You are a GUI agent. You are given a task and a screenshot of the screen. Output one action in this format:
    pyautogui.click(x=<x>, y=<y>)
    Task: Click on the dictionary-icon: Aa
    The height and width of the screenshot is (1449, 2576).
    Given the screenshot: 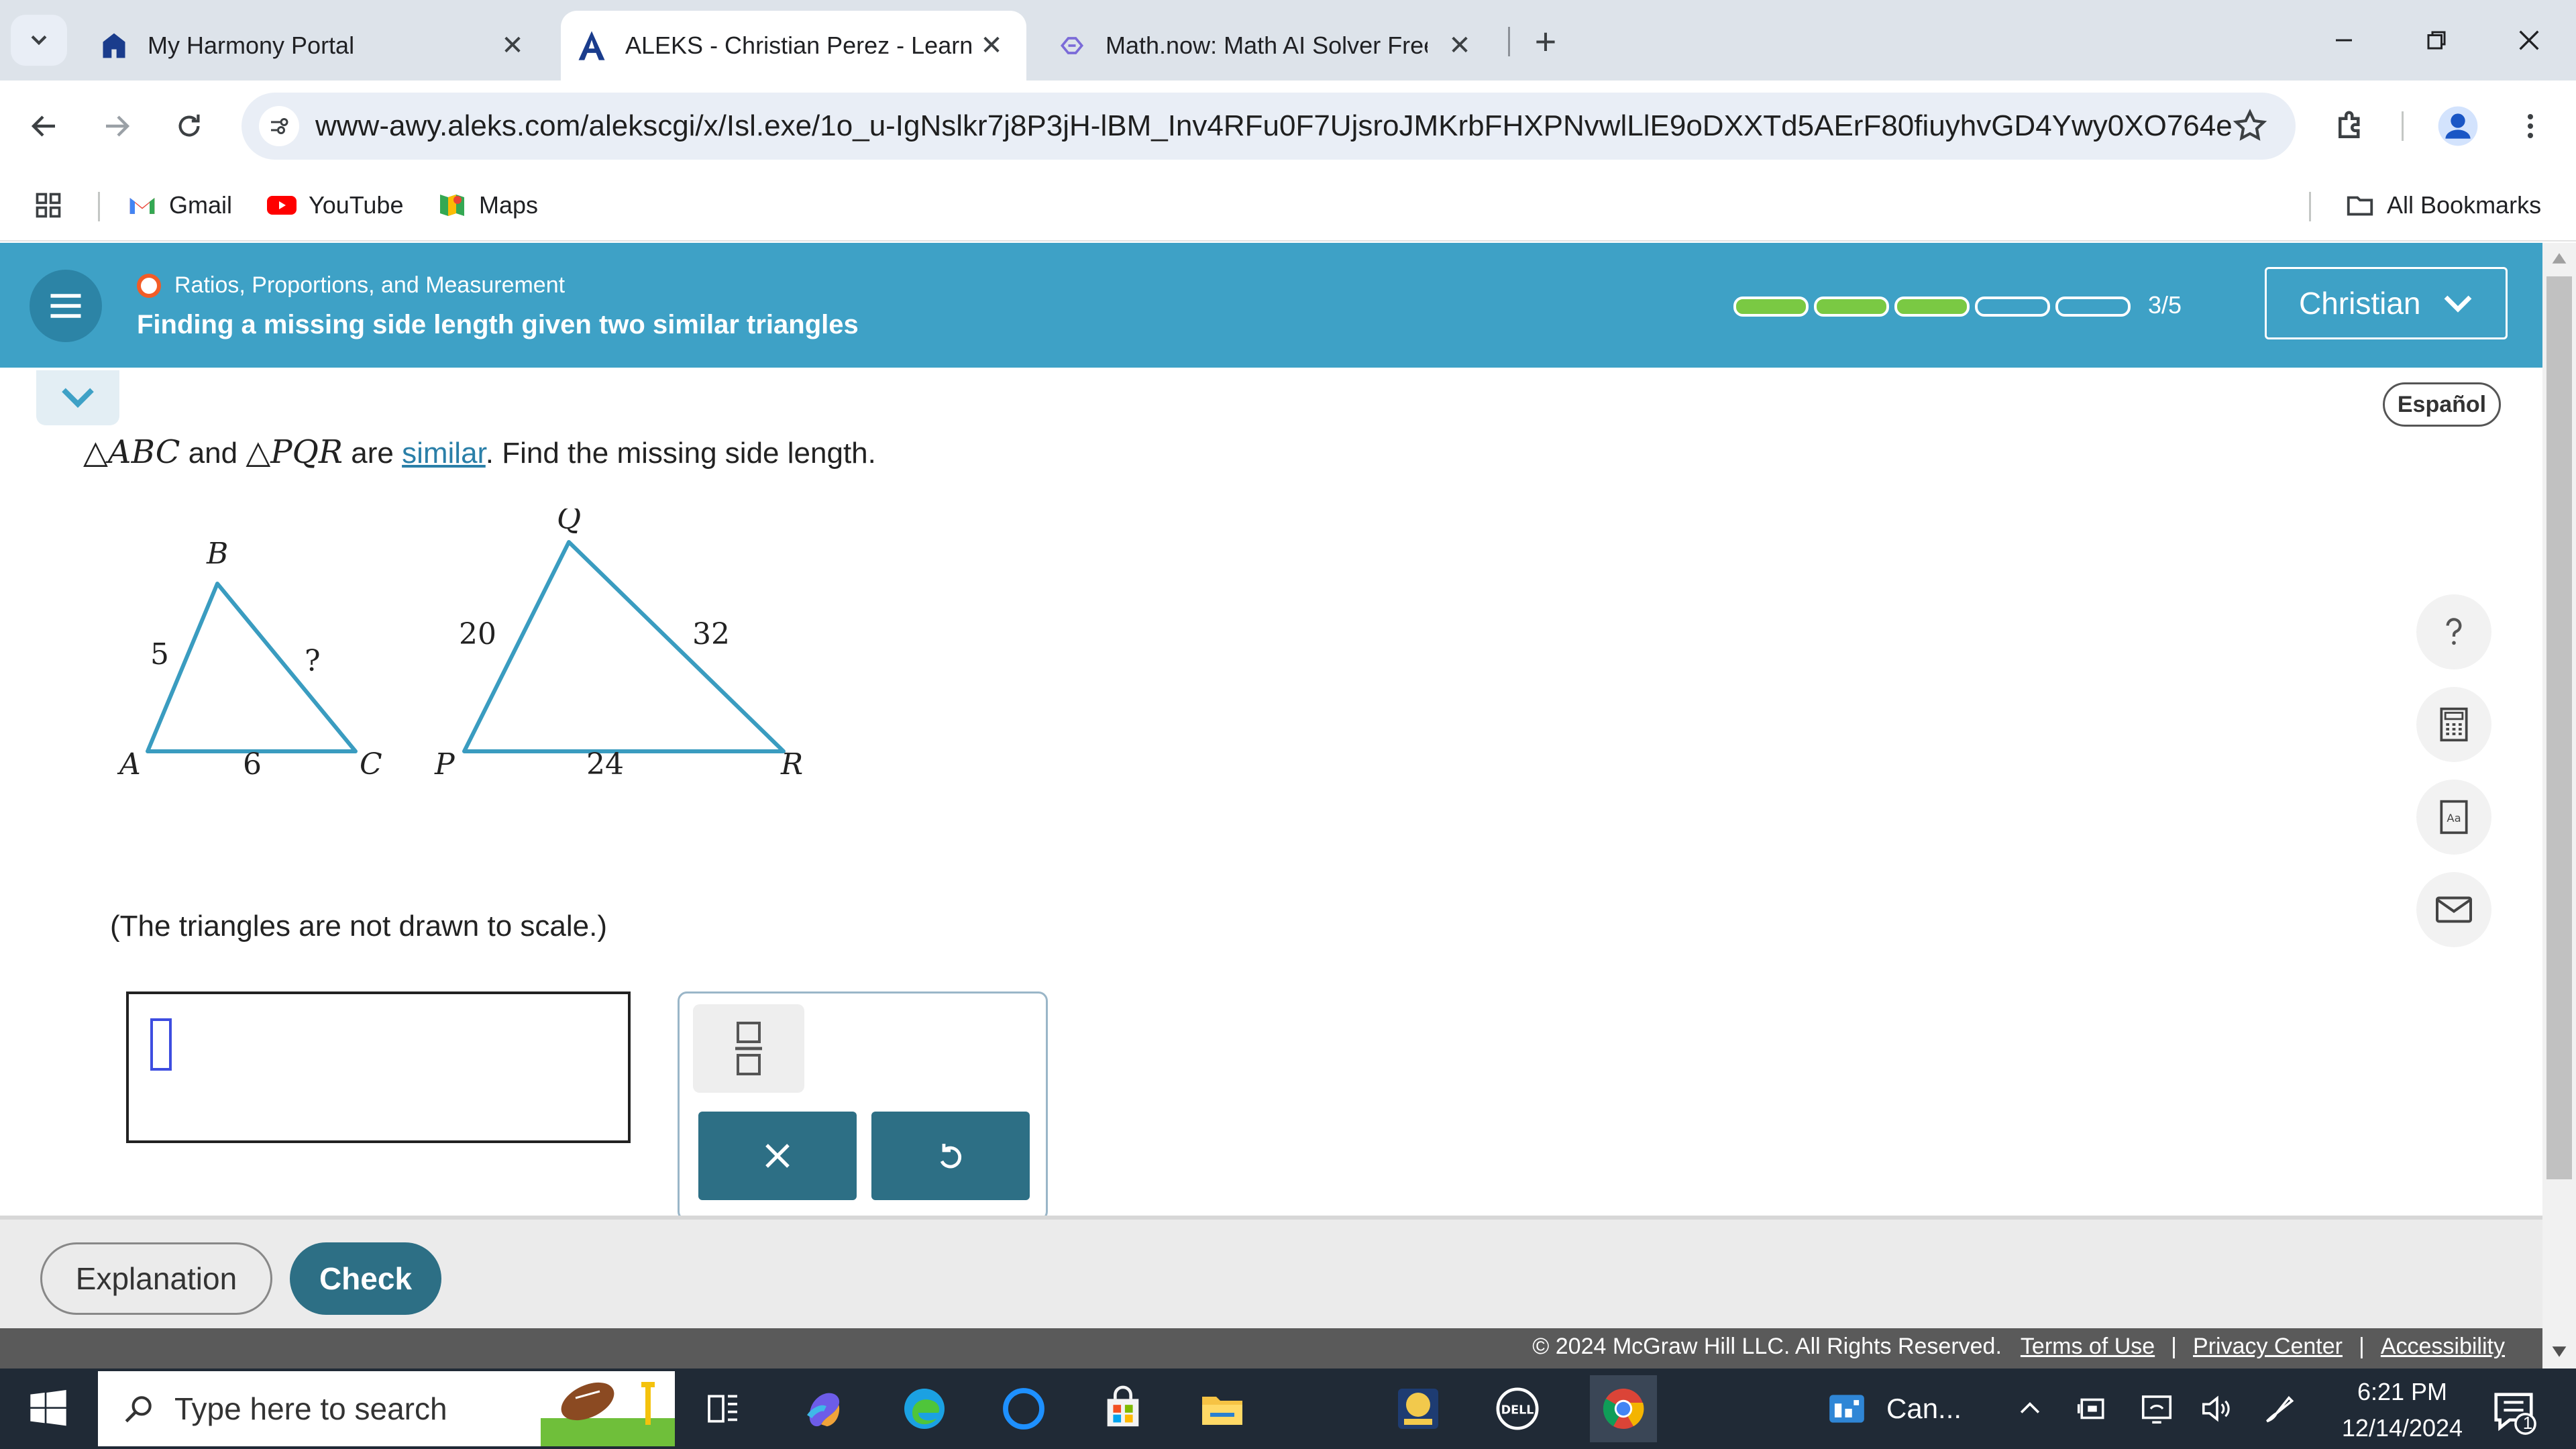 What is the action you would take?
    pyautogui.click(x=2454, y=817)
    